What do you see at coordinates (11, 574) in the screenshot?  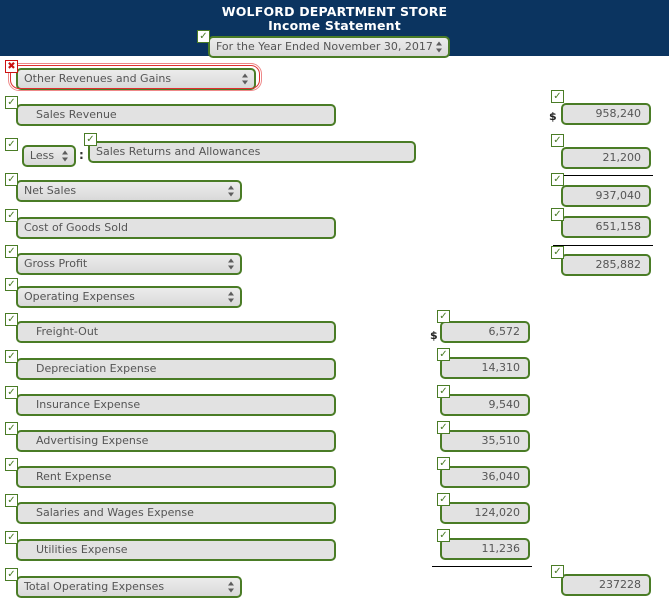 I see `row-status-badge-total-operating-expenses: ✓` at bounding box center [11, 574].